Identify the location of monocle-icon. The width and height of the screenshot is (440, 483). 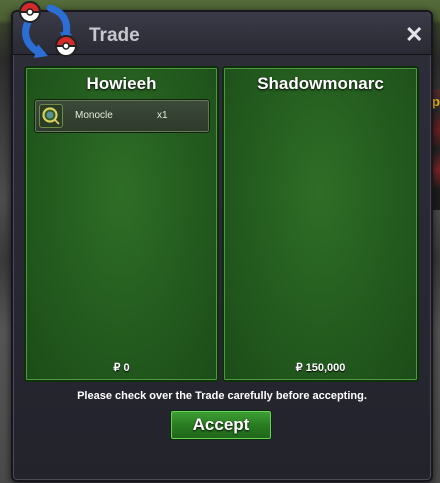
(51, 116).